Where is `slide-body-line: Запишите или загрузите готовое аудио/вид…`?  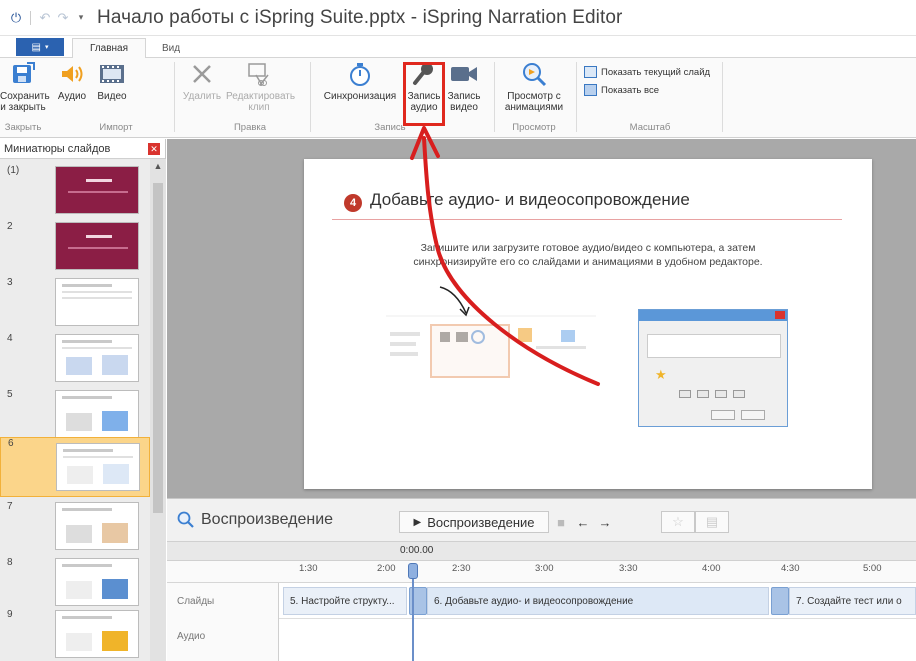
slide-body-line: Запишите или загрузите готовое аудио/вид… is located at coordinates (588, 248).